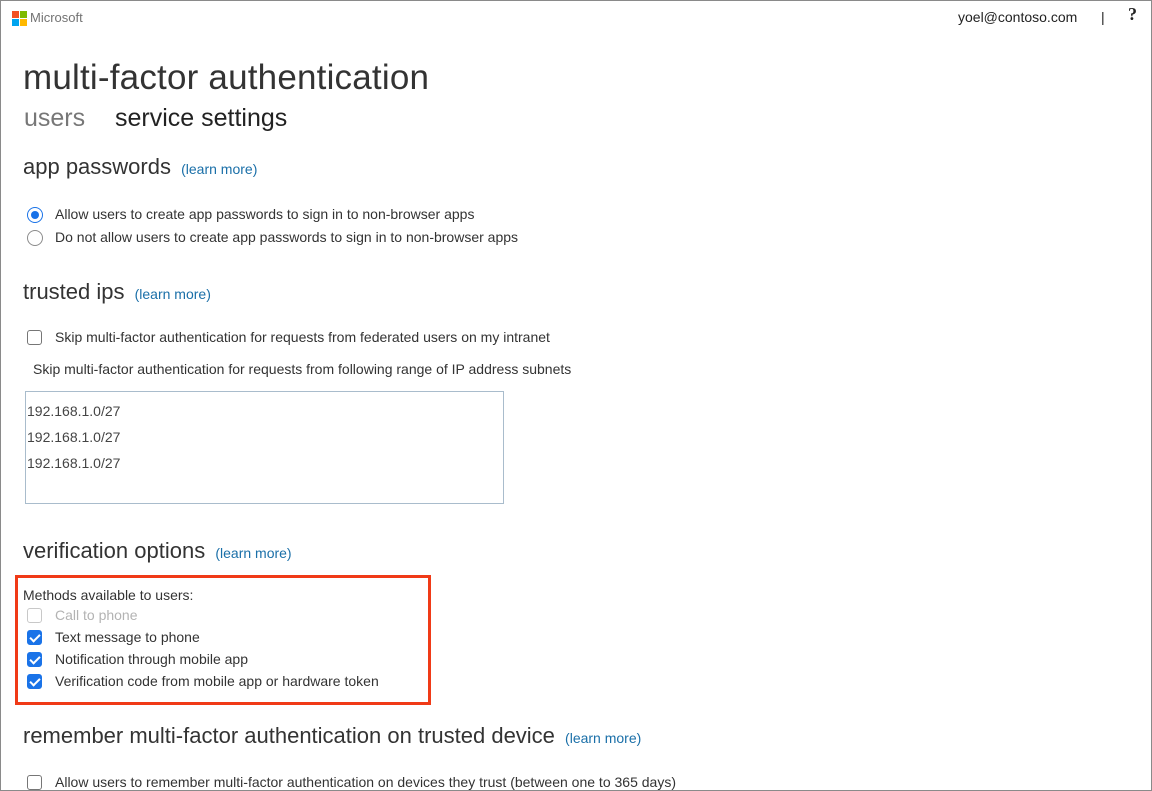  I want to click on verification-code-checkbox, so click(34, 681).